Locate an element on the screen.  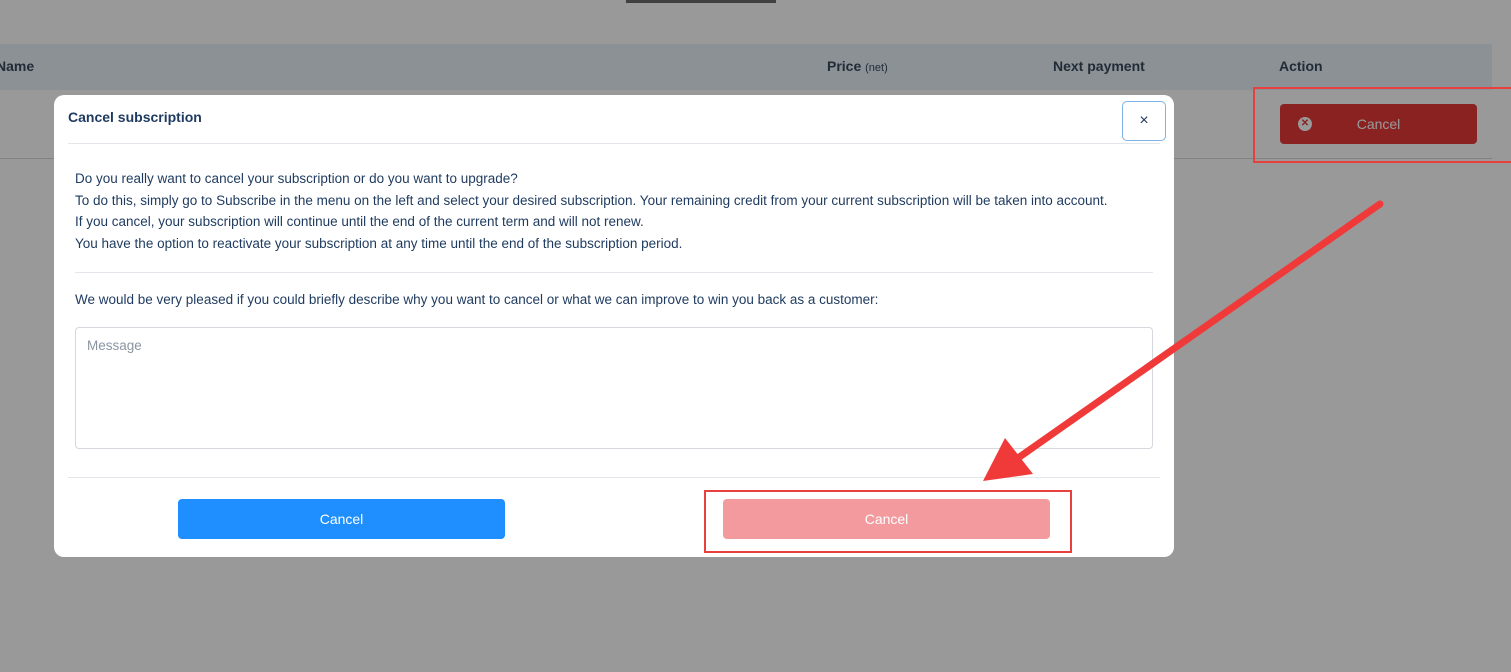
dismiss-cancel-button: Cancel is located at coordinates (341, 519).